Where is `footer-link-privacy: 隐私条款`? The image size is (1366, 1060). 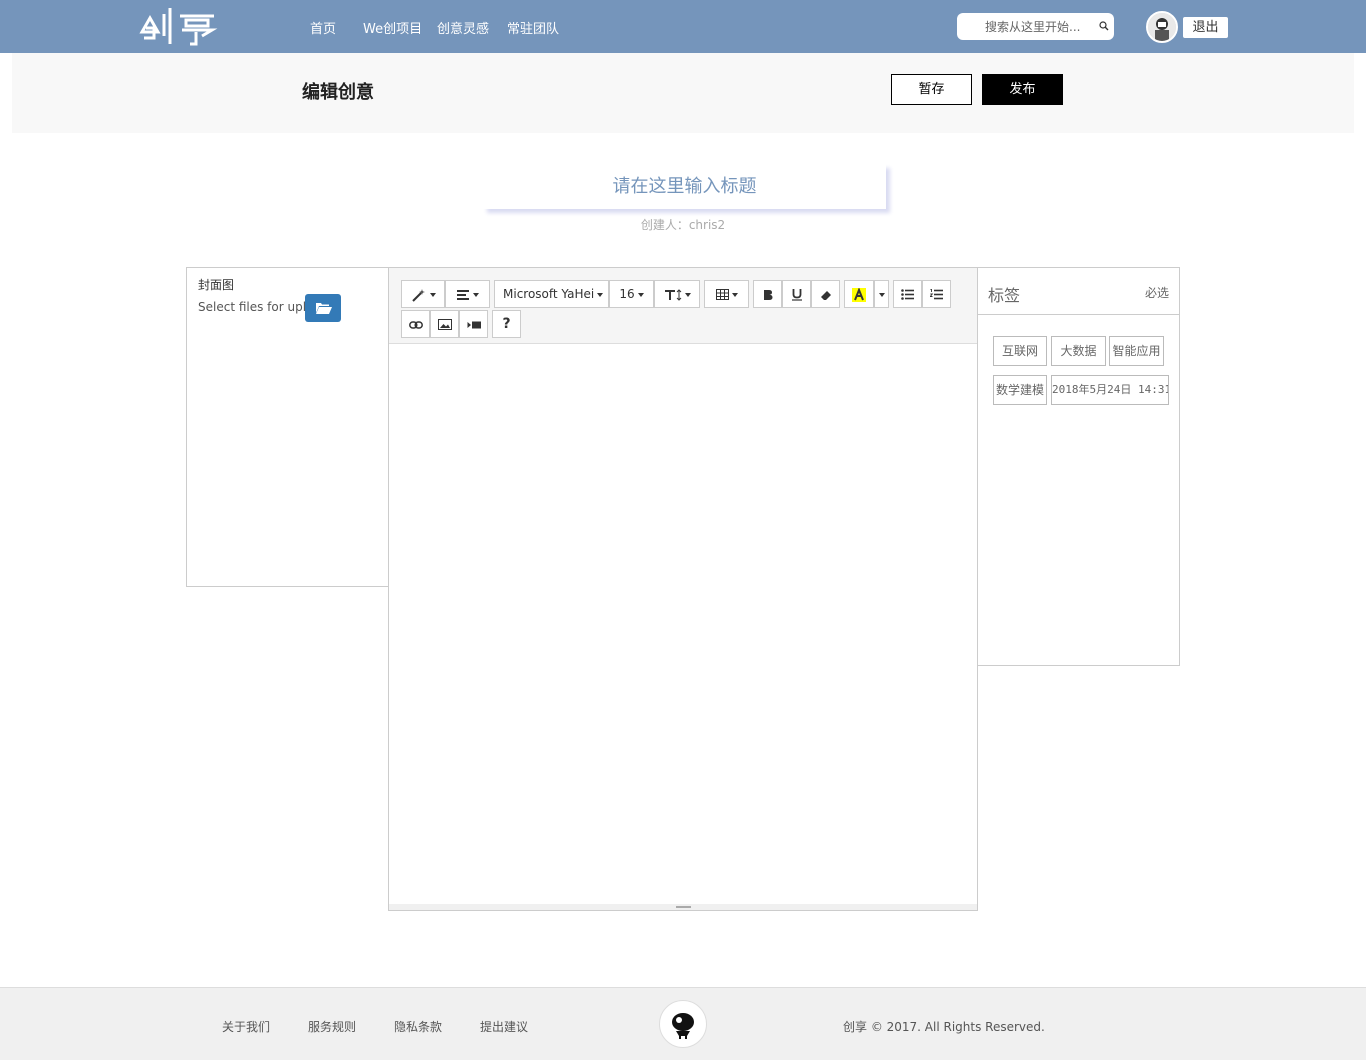
footer-link-privacy: 隐私条款 is located at coordinates (418, 1026).